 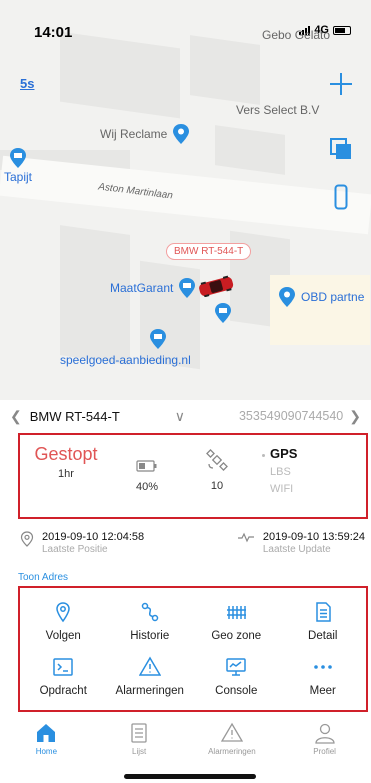 I want to click on poi-wij-reclame: Wij Reclame, so click(x=145, y=134).